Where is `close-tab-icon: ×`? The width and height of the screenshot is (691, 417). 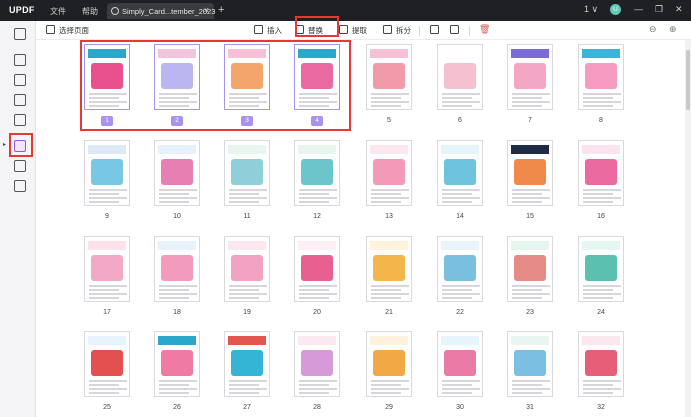
close-tab-icon: × is located at coordinates (206, 10).